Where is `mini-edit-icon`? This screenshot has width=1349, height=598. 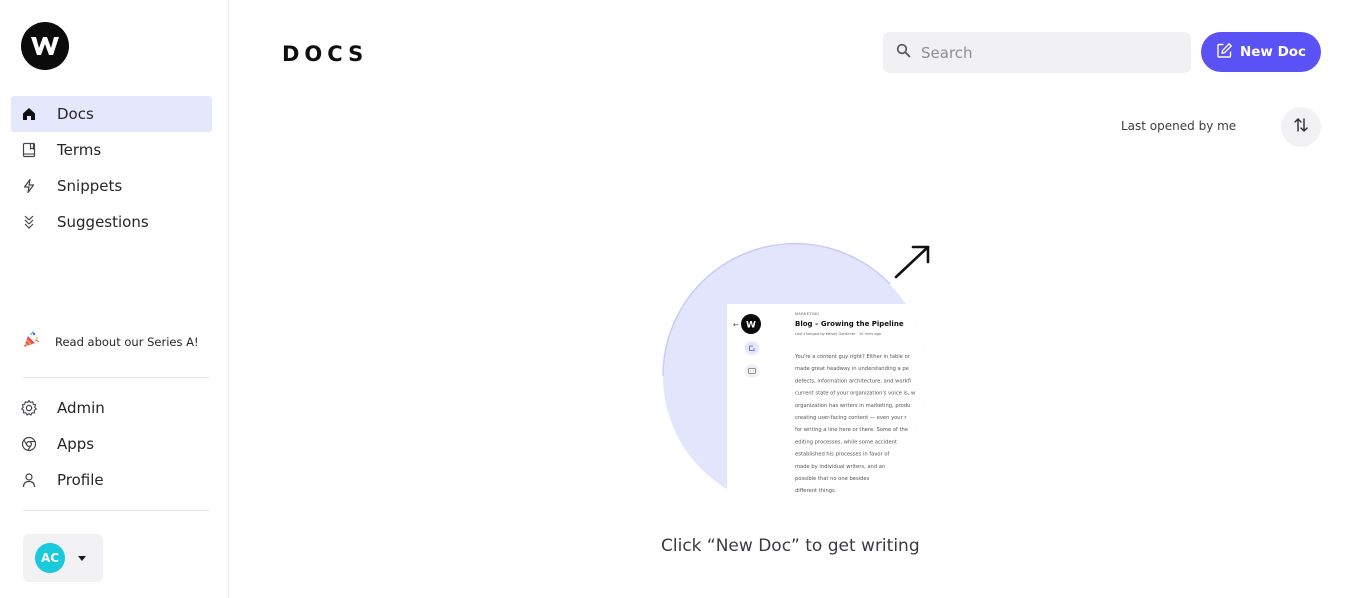
mini-edit-icon is located at coordinates (752, 348).